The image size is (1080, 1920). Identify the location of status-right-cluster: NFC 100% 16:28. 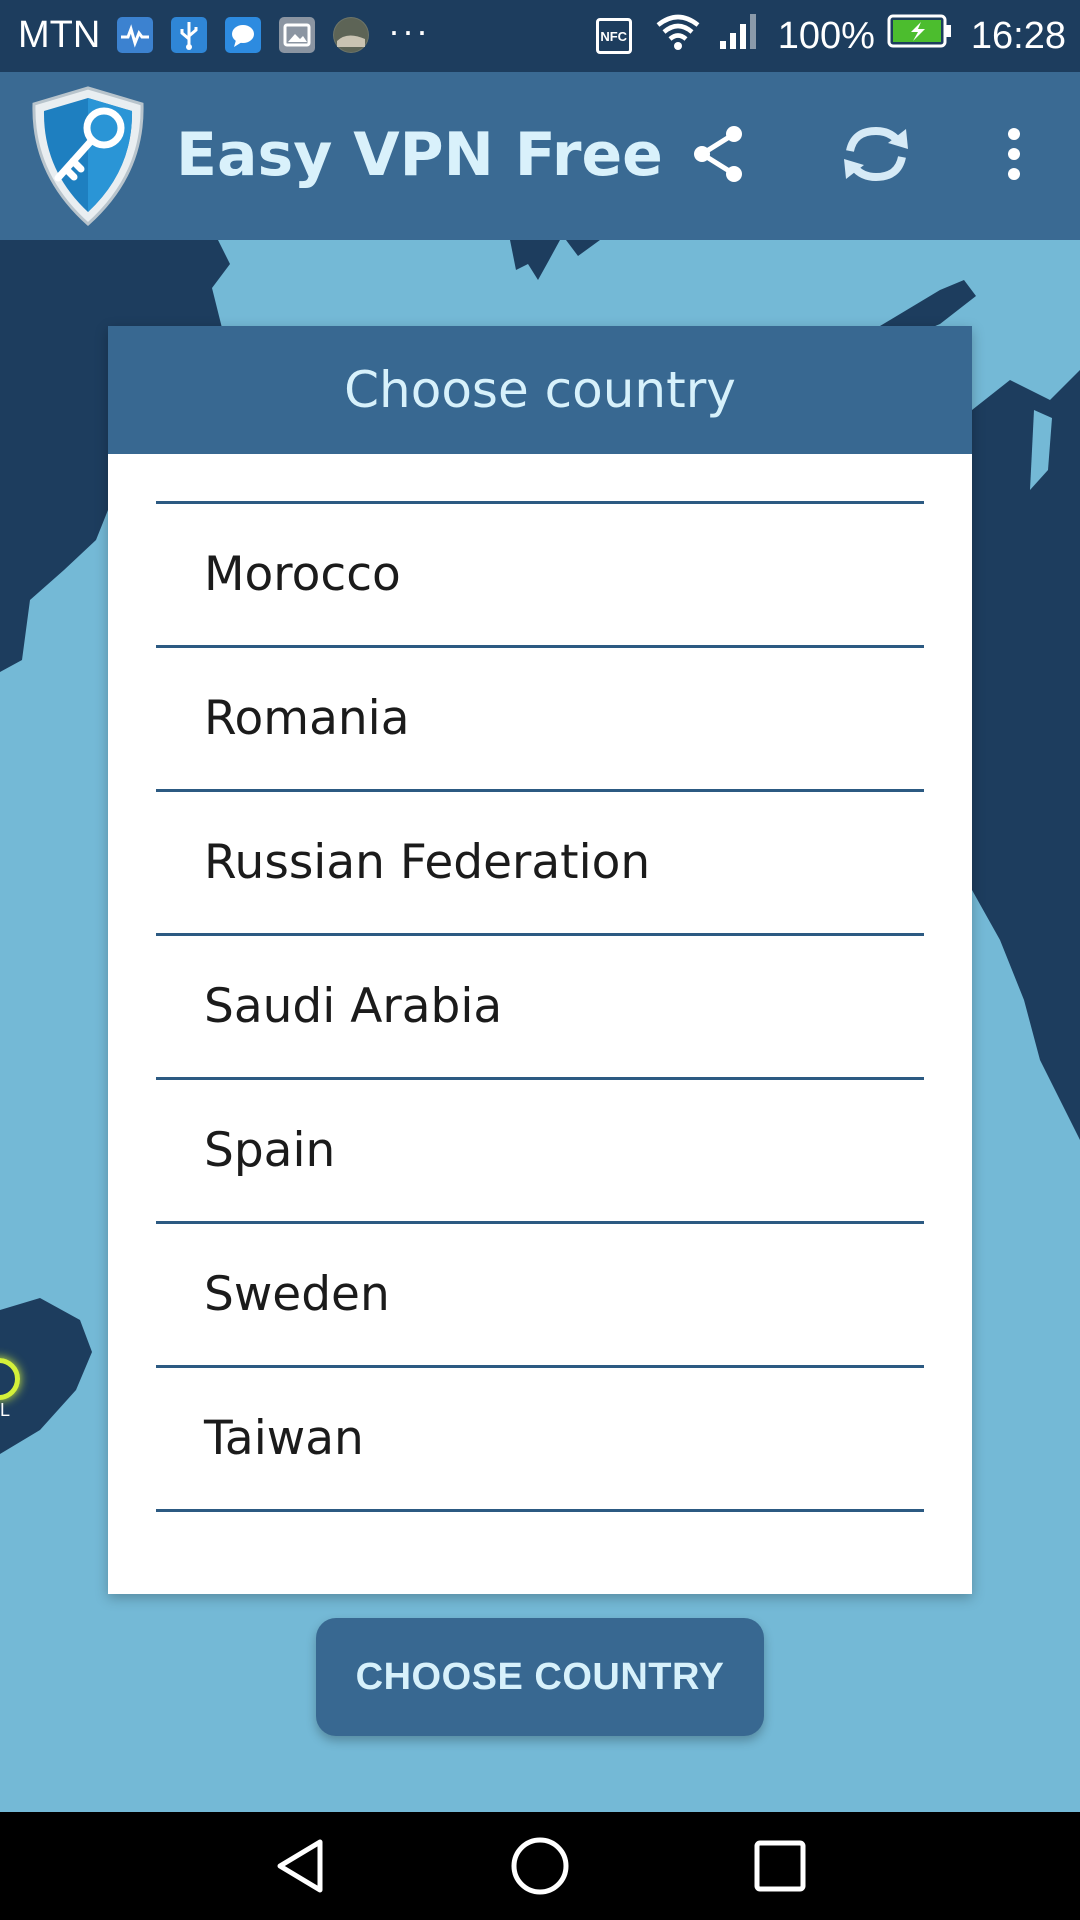
(830, 36).